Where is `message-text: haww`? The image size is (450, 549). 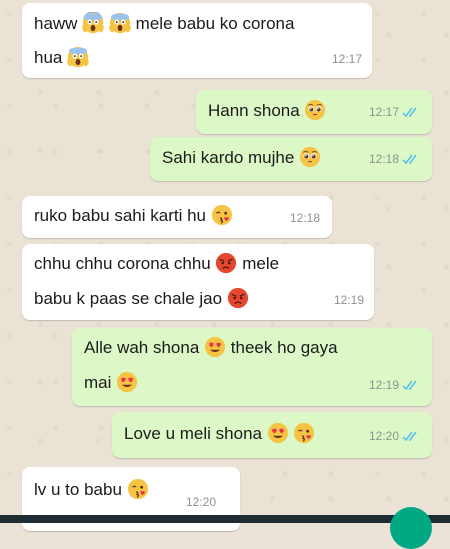
message-text: haww is located at coordinates (56, 23).